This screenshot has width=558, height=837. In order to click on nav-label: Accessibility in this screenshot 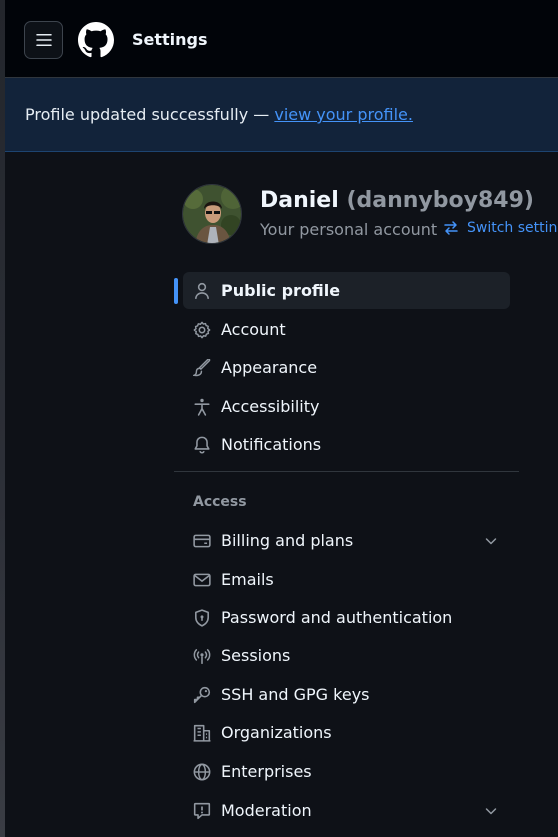, I will do `click(270, 406)`.